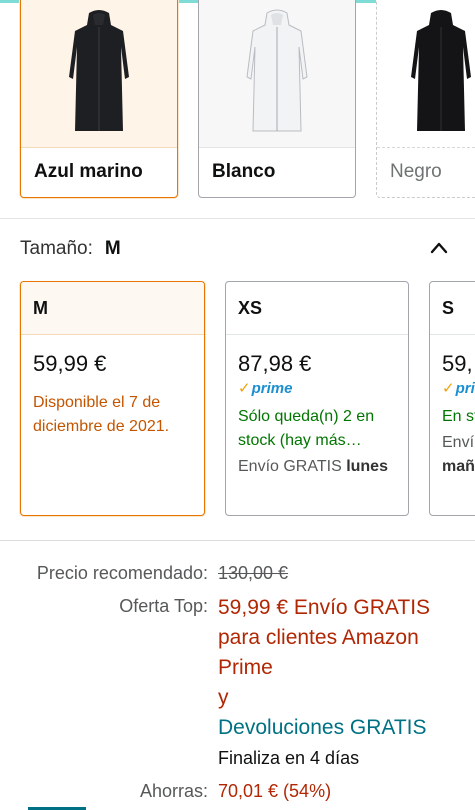 The height and width of the screenshot is (810, 475). I want to click on color-option-blanco: Blanco, so click(277, 99).